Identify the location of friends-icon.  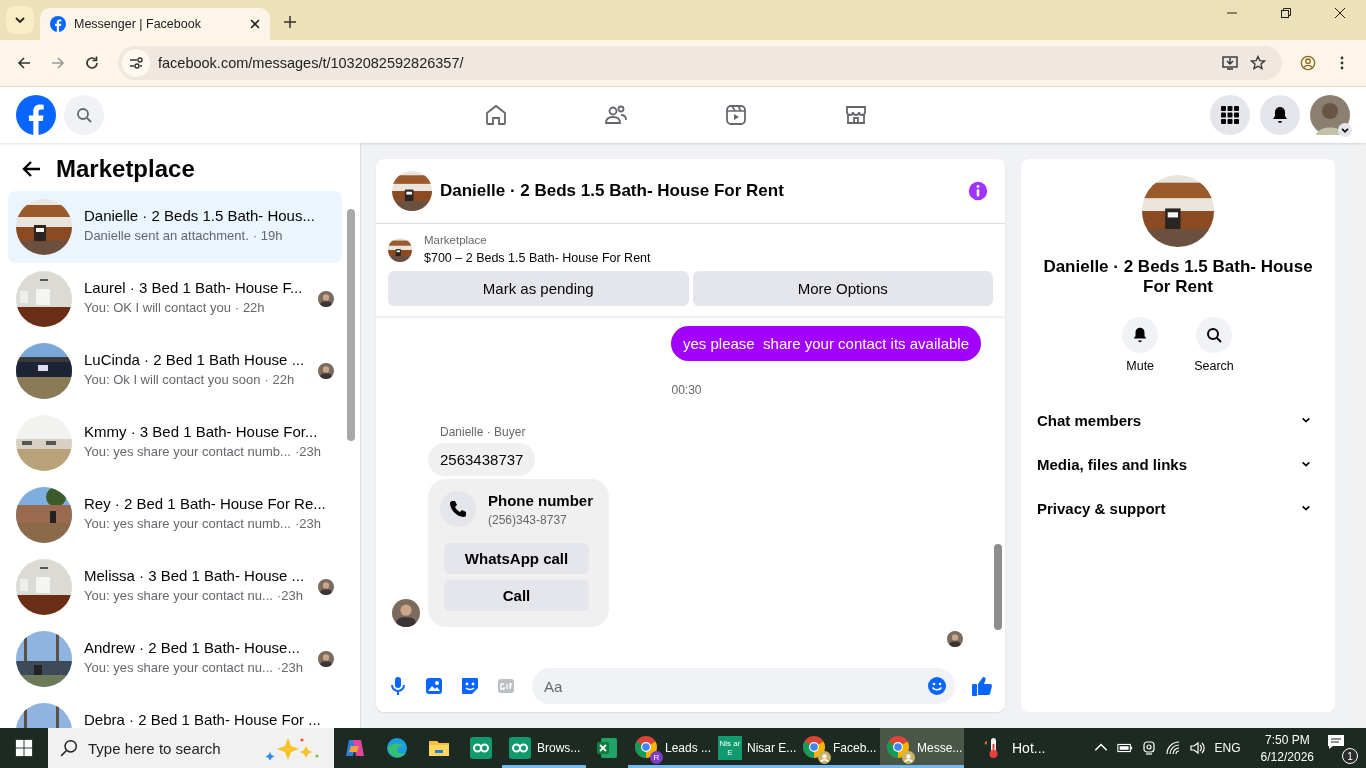
(616, 115).